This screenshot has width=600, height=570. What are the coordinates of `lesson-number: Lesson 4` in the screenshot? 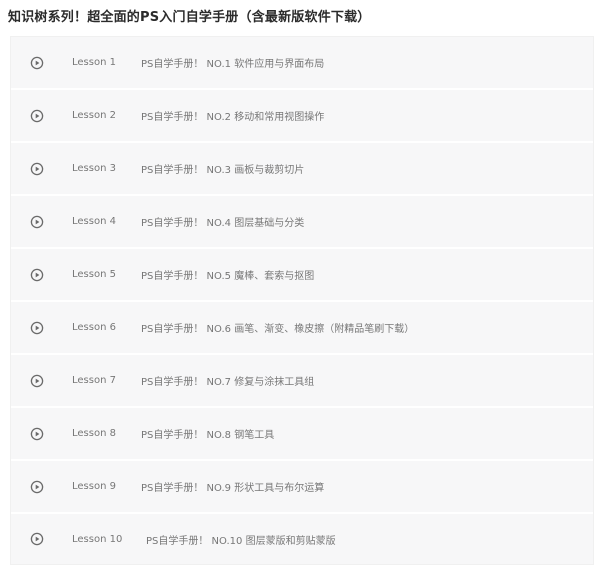 It's located at (94, 221).